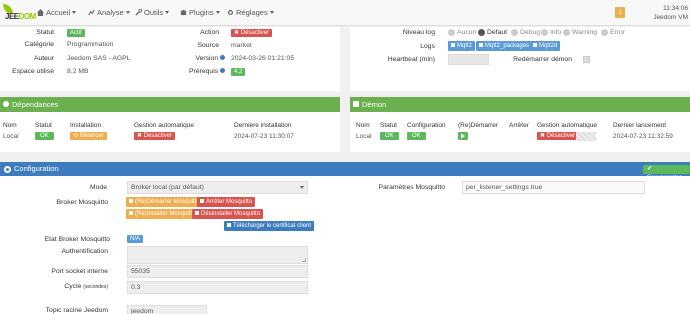 Image resolution: width=690 pixels, height=314 pixels. Describe the element at coordinates (462, 46) in the screenshot. I see `log-mqtt2-button: Mqtt2` at that location.